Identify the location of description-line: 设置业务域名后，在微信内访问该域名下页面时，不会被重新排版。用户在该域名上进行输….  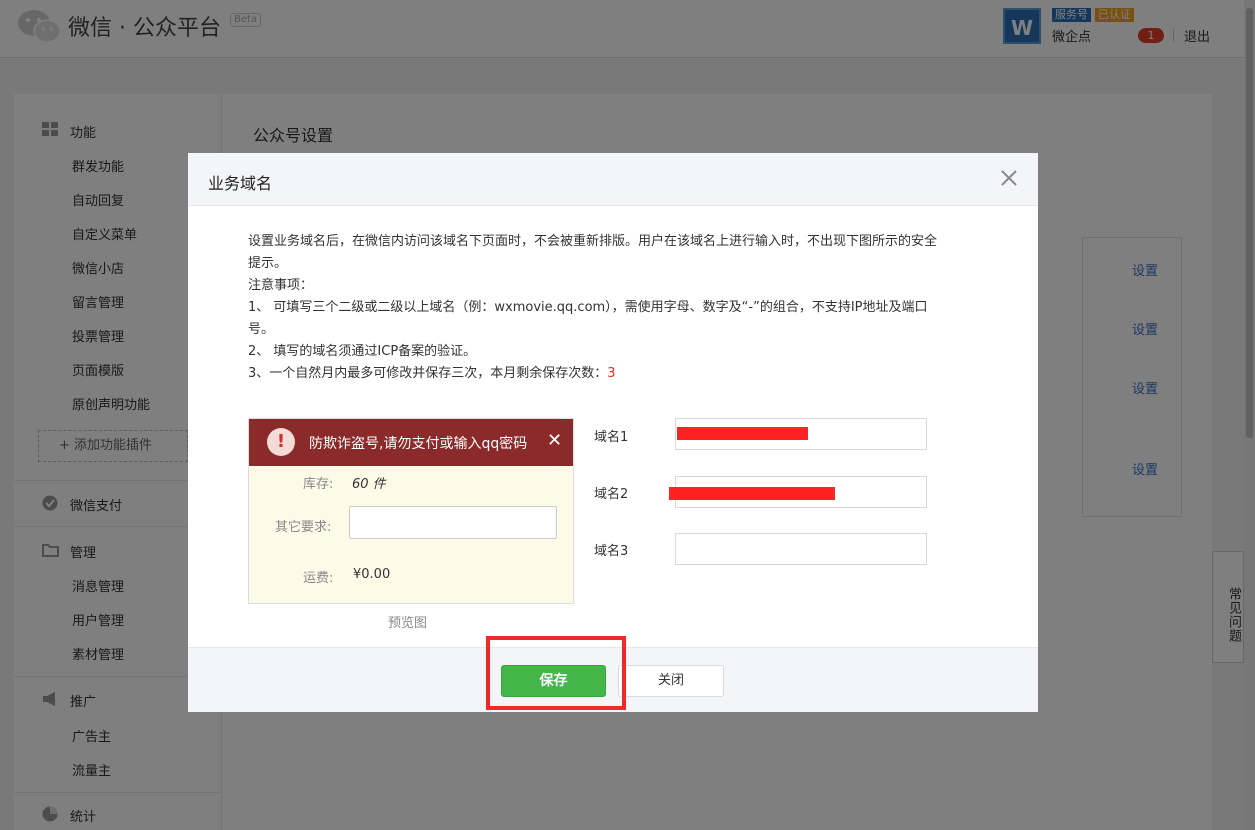
(593, 241).